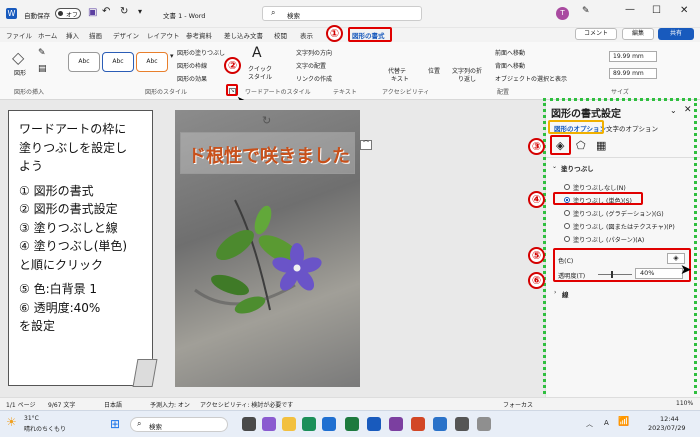  Describe the element at coordinates (633, 73) in the screenshot. I see `width-field: 89.99 mm` at that location.